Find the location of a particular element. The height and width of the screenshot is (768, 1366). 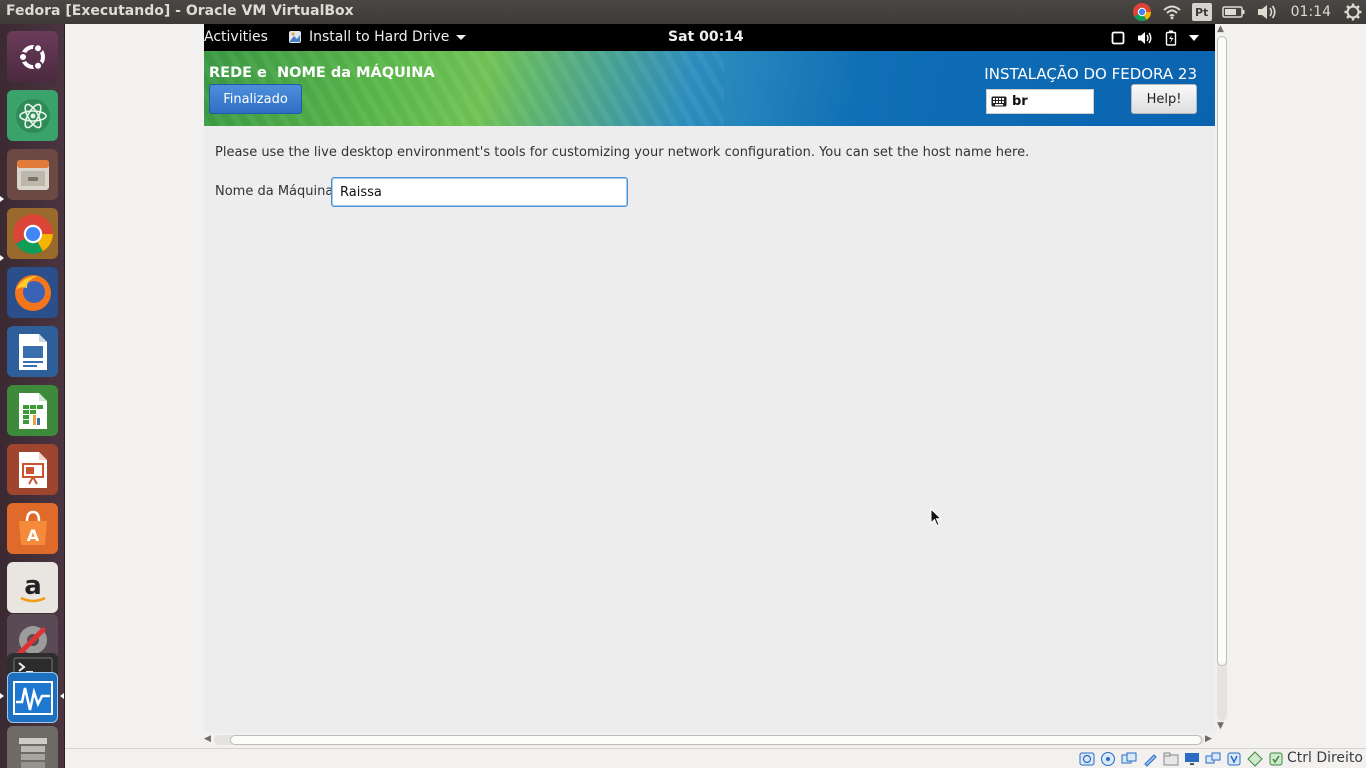

screen-icon is located at coordinates (1118, 38).